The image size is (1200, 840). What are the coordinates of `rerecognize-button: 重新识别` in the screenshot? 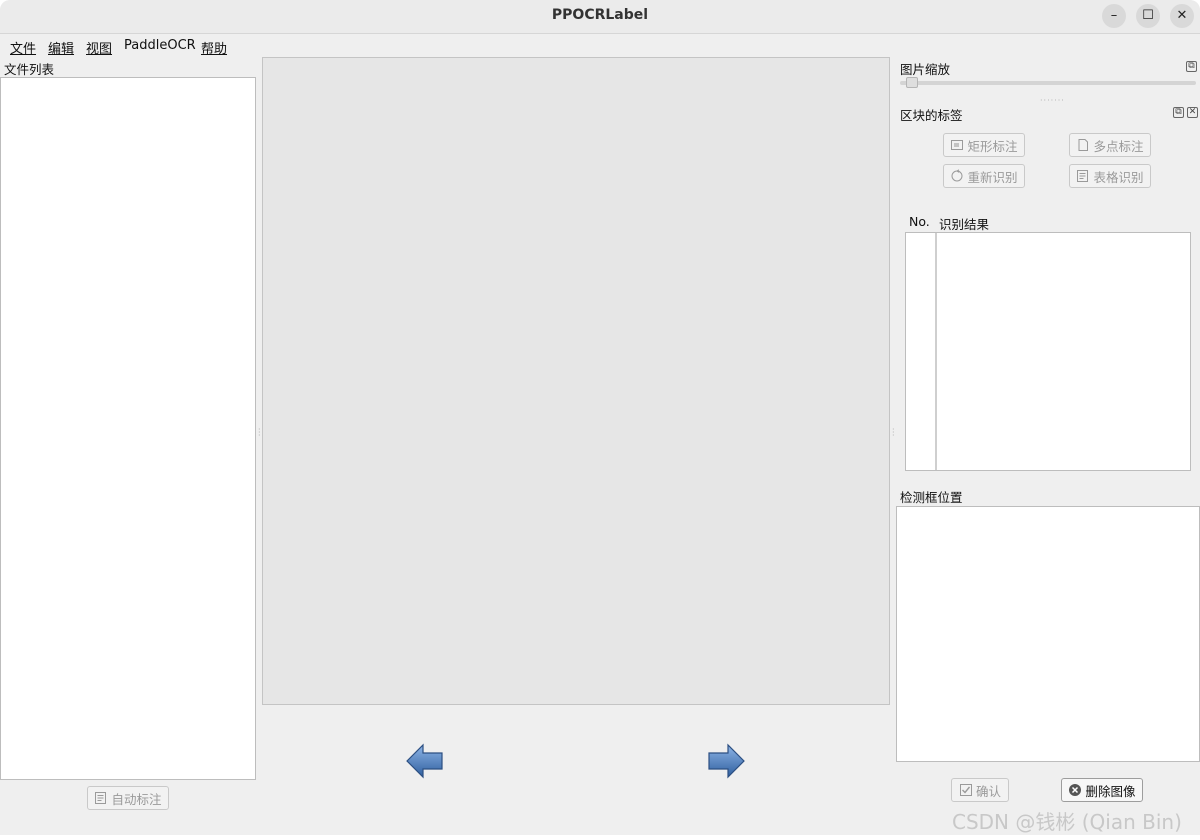 It's located at (984, 176).